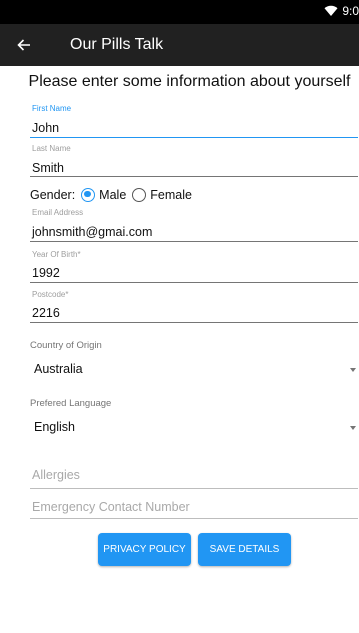 The width and height of the screenshot is (359, 633). I want to click on country-dropdown: Australia, so click(194, 371).